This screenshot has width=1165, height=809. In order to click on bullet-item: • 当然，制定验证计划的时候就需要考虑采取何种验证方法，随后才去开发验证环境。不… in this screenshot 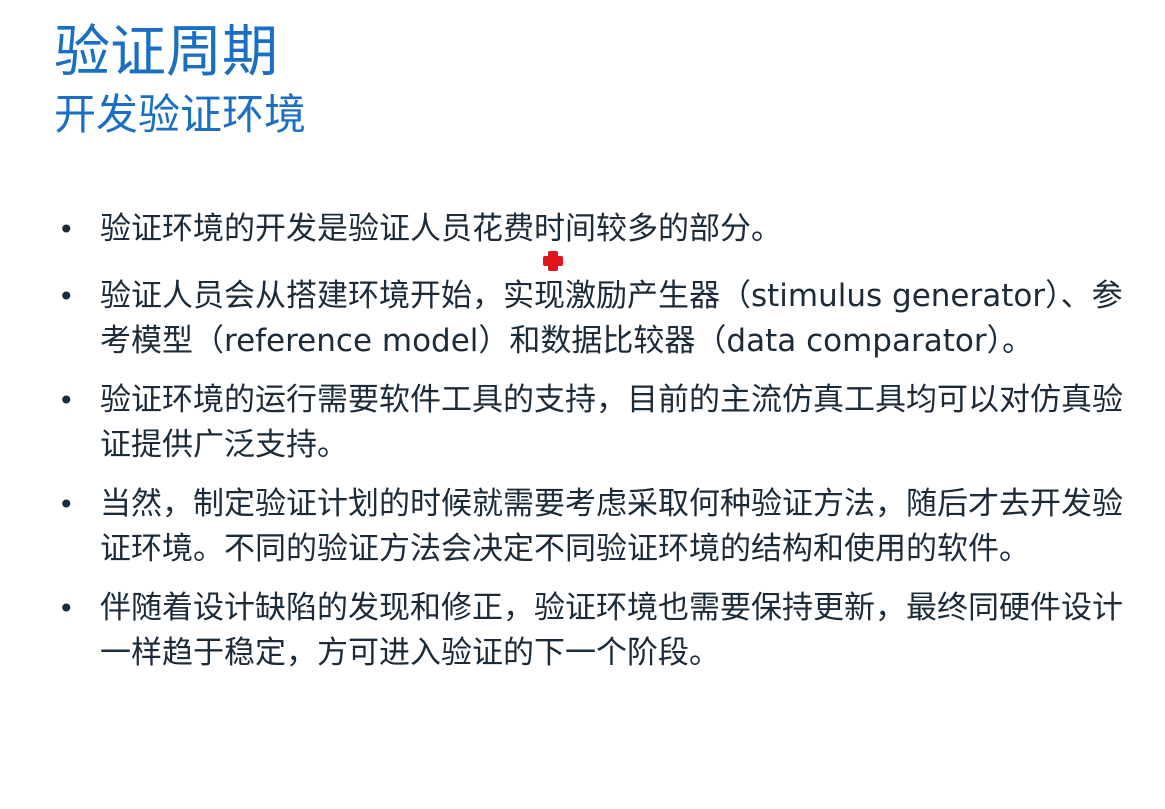, I will do `click(600, 527)`.